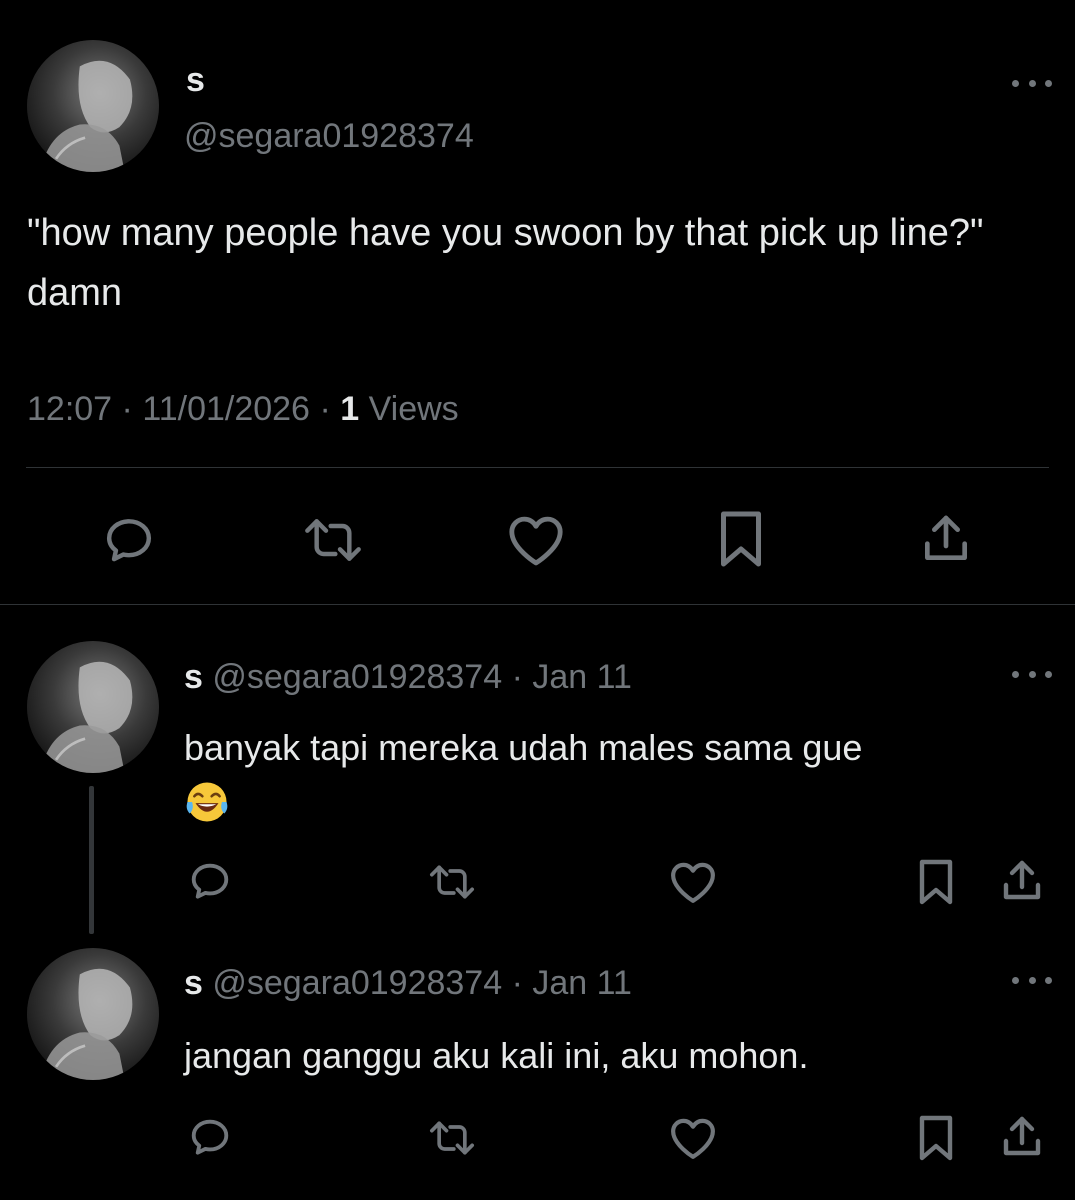 The width and height of the screenshot is (1075, 1200). Describe the element at coordinates (413, 409) in the screenshot. I see `views-label: Views` at that location.